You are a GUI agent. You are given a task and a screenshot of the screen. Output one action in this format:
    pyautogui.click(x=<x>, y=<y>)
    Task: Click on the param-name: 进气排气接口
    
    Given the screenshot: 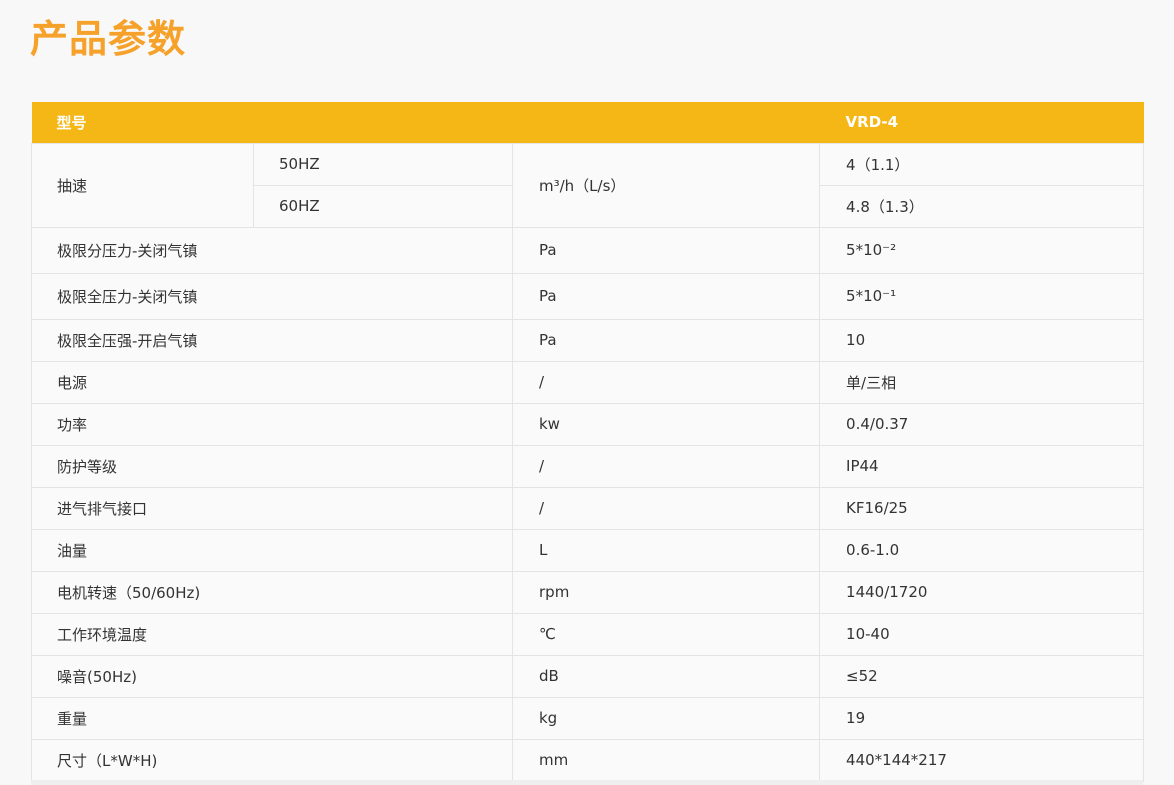 What is the action you would take?
    pyautogui.click(x=272, y=508)
    